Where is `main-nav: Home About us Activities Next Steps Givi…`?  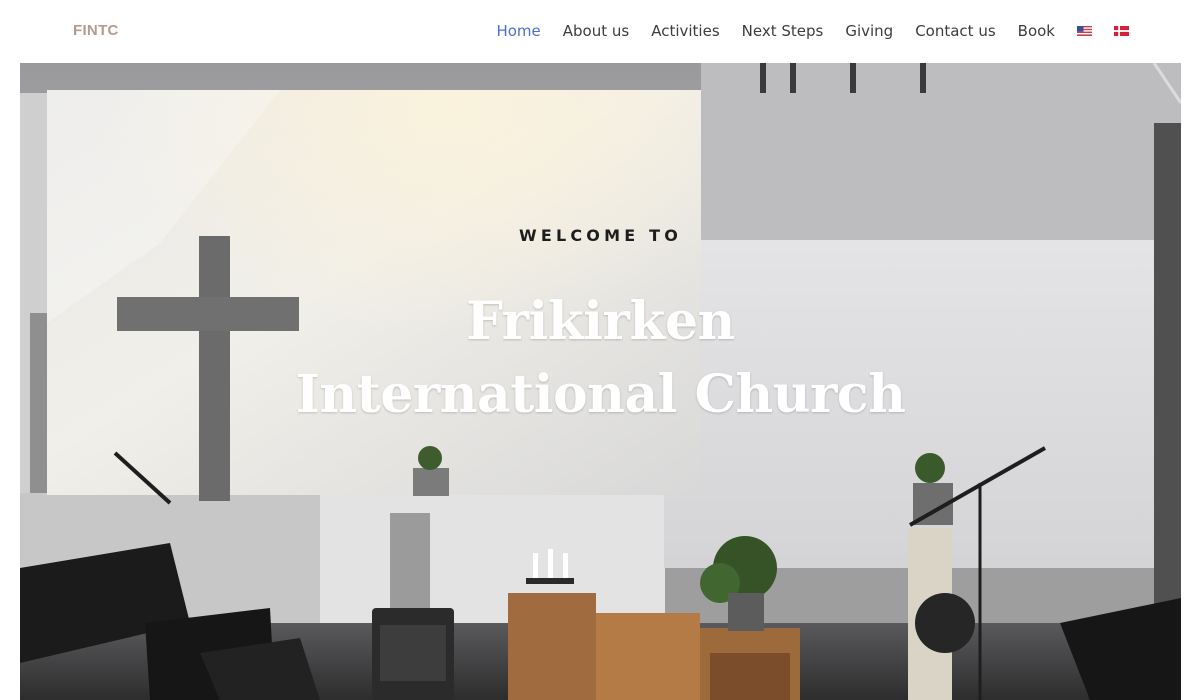 main-nav: Home About us Activities Next Steps Givi… is located at coordinates (801, 31).